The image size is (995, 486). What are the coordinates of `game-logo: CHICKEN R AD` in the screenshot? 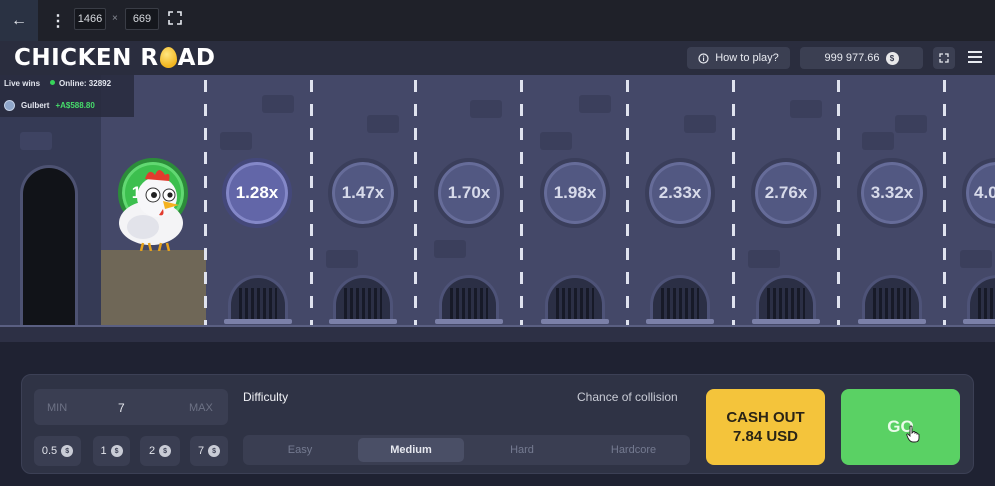 It's located at (115, 58).